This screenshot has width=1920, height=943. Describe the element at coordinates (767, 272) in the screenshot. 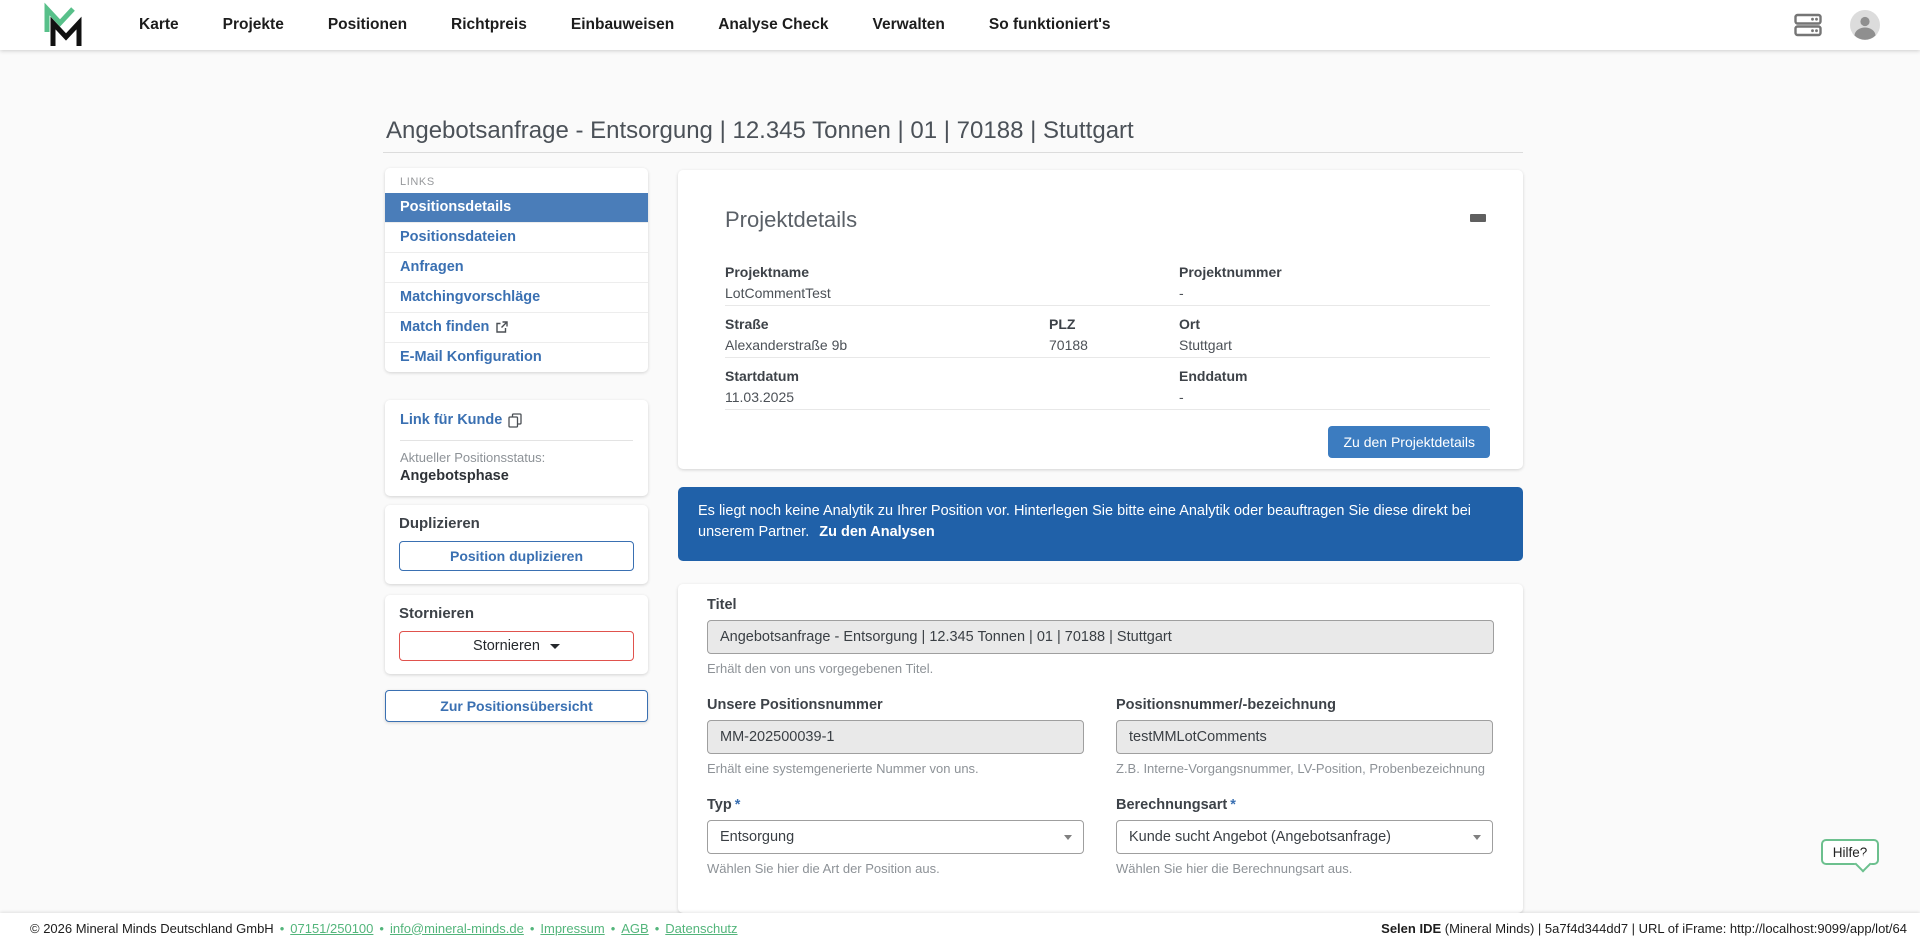

I see `projektname-label: Projektname` at that location.